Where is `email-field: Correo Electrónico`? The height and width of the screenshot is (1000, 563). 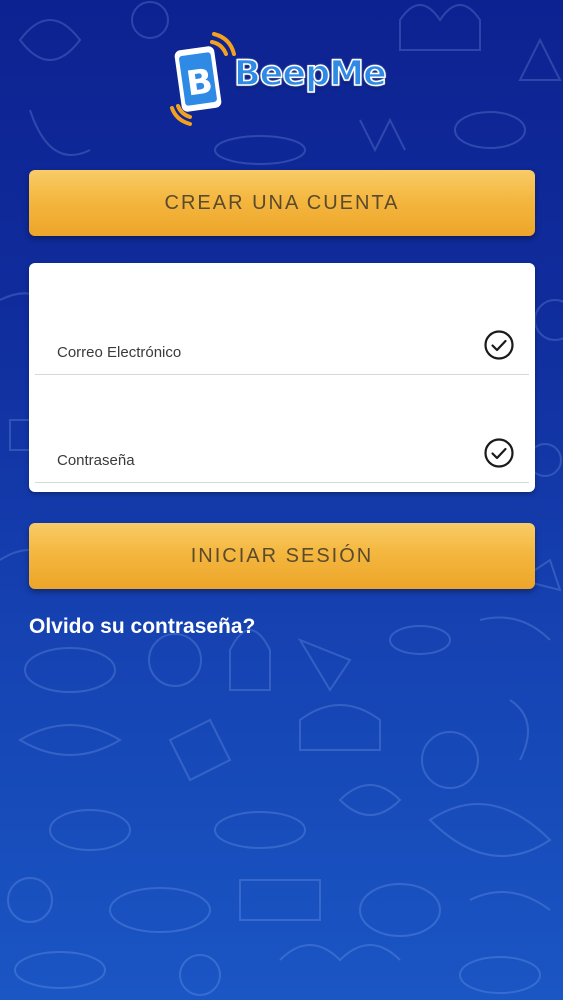 email-field: Correo Electrónico is located at coordinates (282, 319).